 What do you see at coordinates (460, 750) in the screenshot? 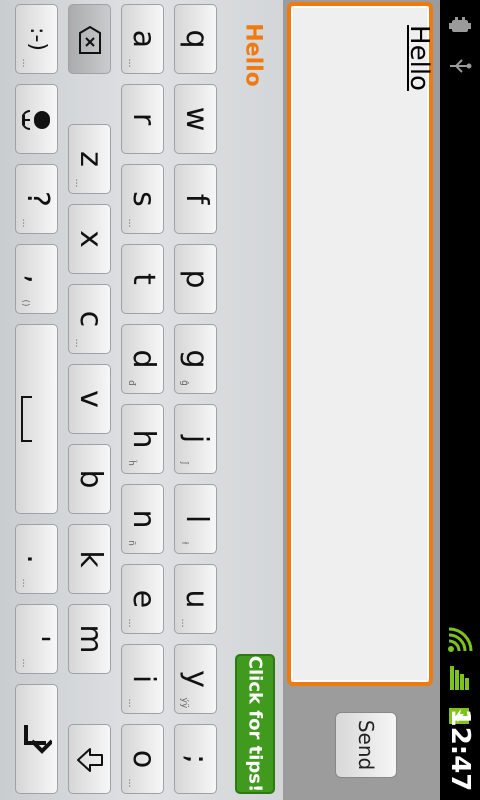
I see `clock: 12:47` at bounding box center [460, 750].